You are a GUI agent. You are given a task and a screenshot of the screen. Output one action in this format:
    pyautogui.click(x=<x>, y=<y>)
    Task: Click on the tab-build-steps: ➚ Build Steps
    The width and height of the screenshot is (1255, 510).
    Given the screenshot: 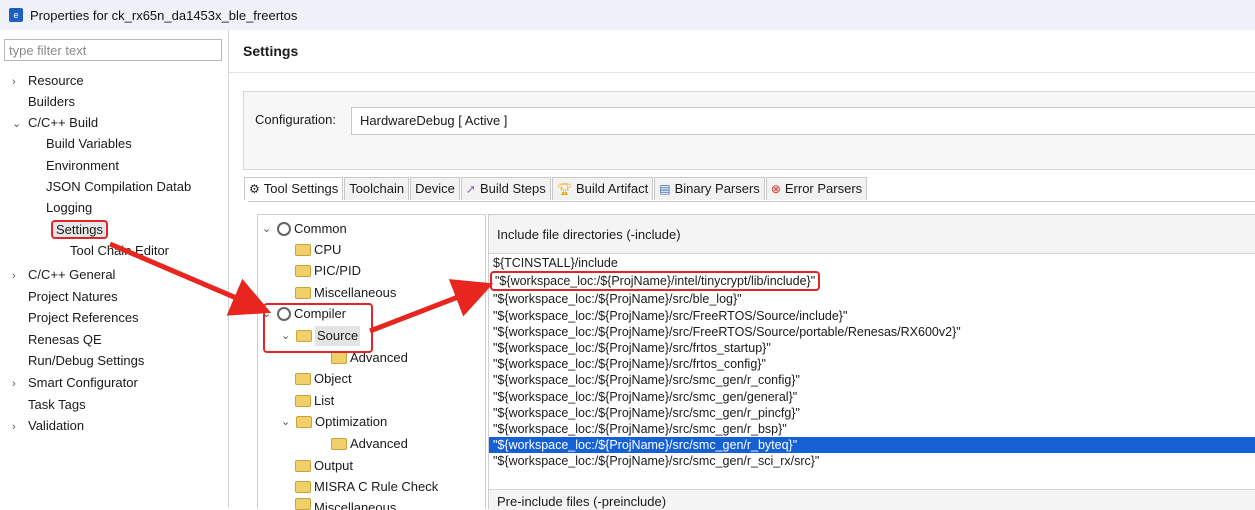 What is the action you would take?
    pyautogui.click(x=505, y=188)
    